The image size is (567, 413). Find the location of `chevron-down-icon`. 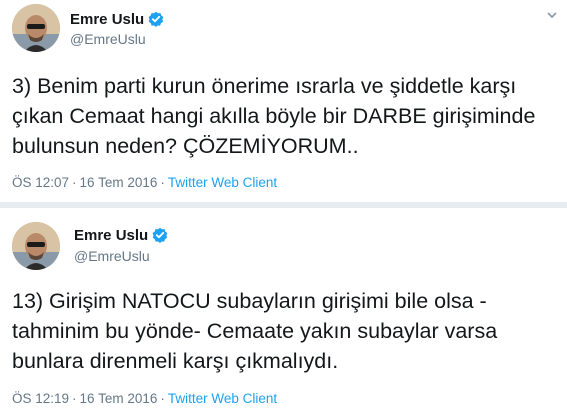

chevron-down-icon is located at coordinates (552, 16).